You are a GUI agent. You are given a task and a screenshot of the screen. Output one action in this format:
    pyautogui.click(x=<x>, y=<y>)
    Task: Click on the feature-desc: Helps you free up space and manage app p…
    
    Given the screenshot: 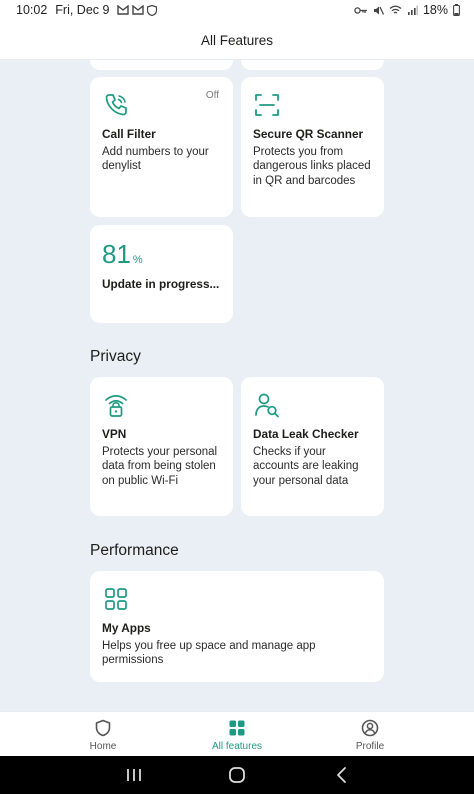 What is the action you would take?
    pyautogui.click(x=209, y=653)
    